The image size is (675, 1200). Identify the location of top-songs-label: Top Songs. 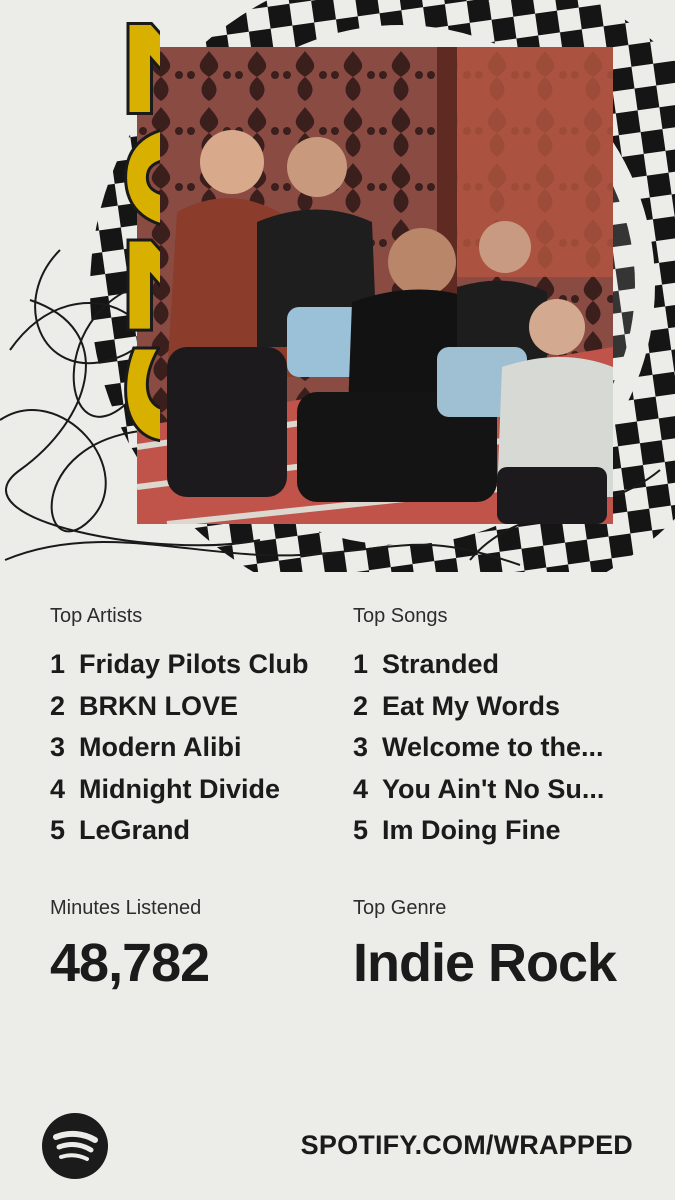
(400, 616).